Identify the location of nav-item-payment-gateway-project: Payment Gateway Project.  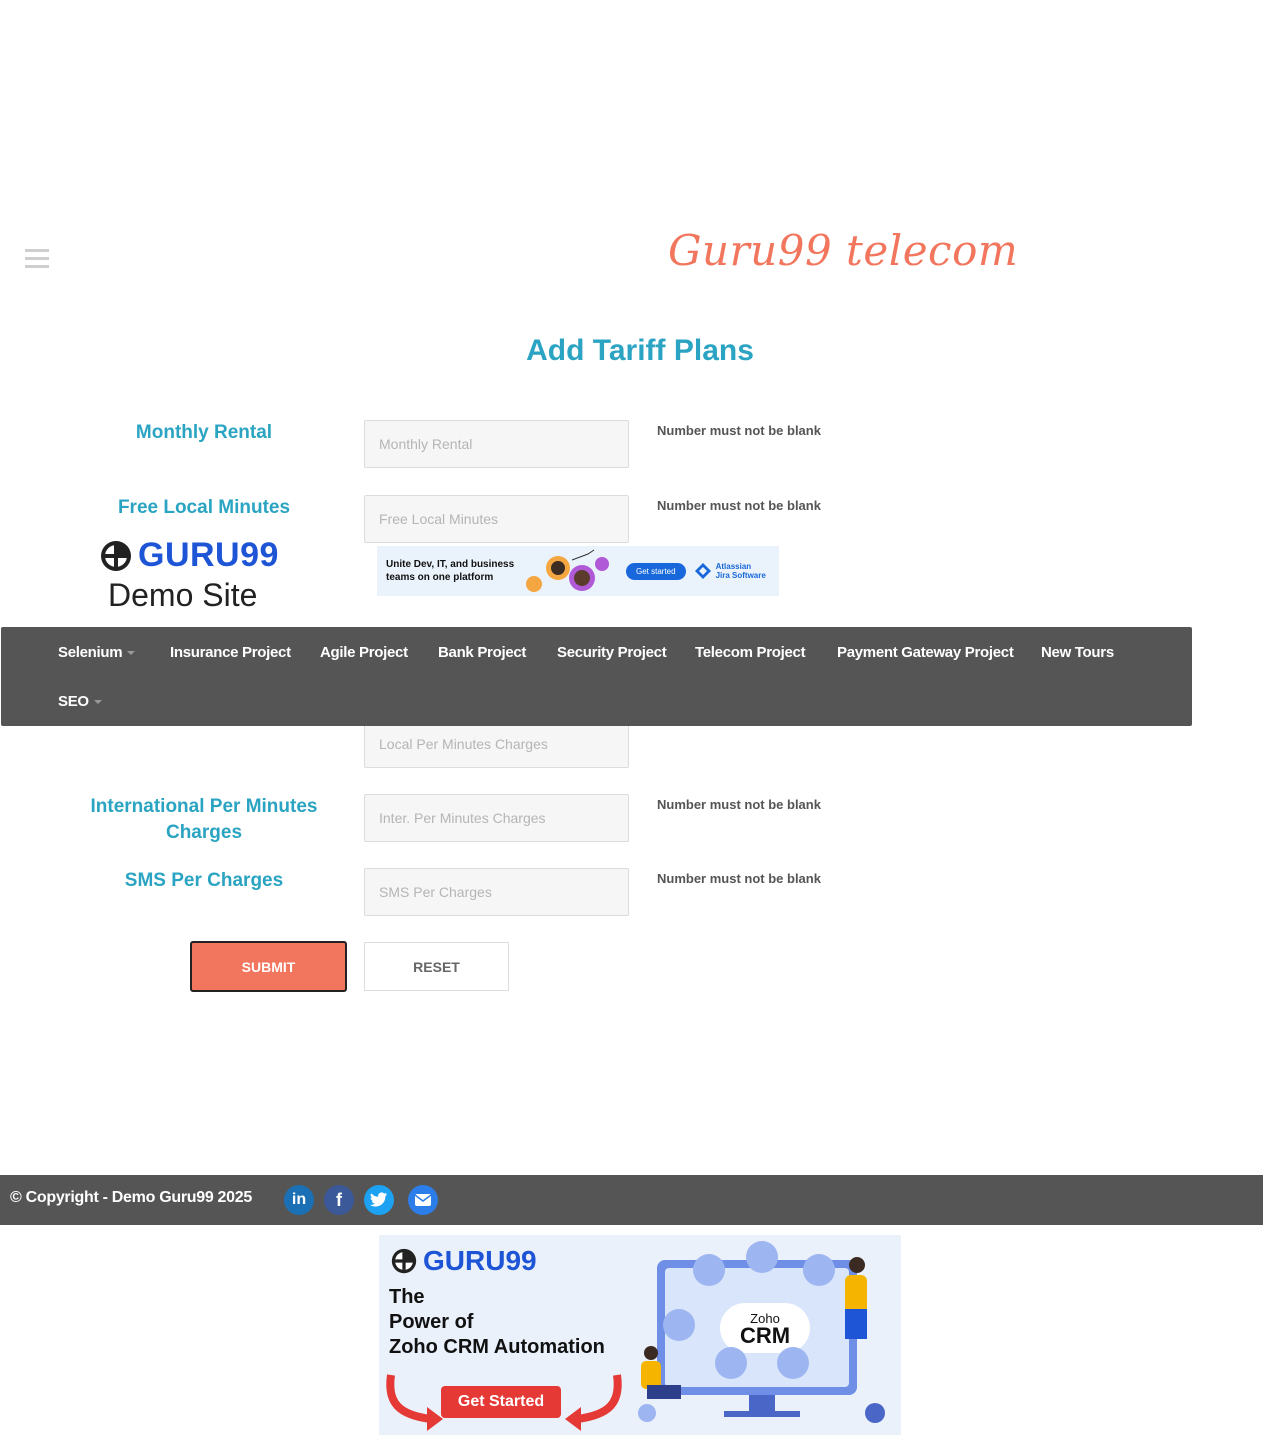
(925, 652).